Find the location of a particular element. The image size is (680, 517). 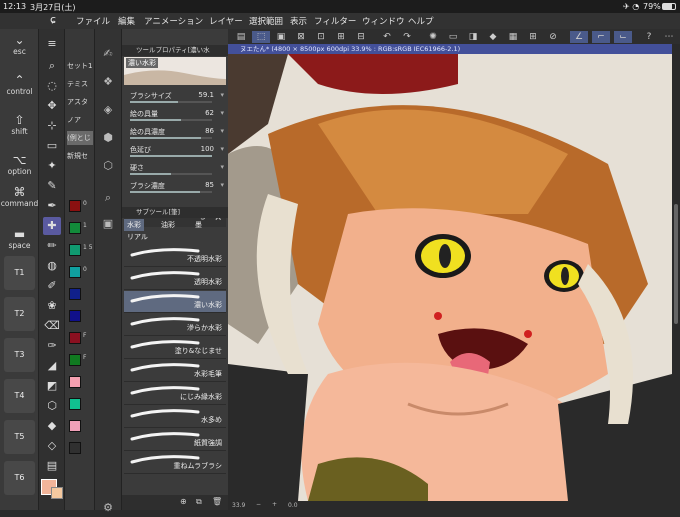

menu-view: 表示 is located at coordinates (298, 21).